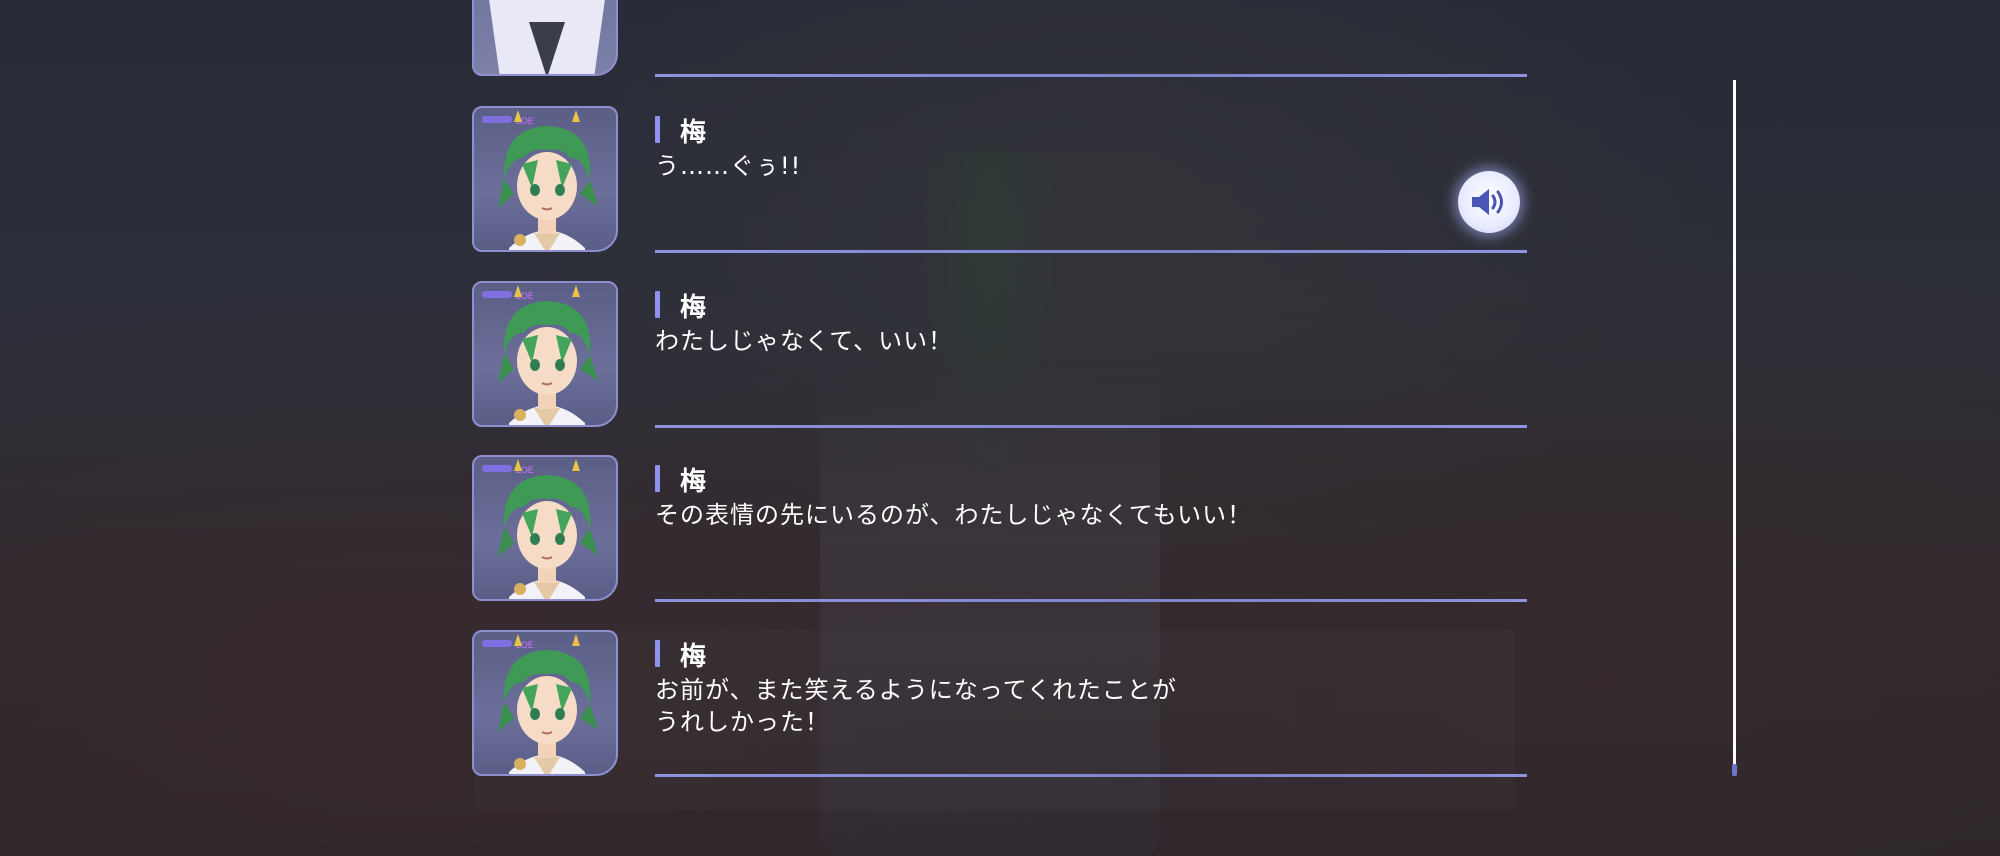 Image resolution: width=2000 pixels, height=856 pixels. Describe the element at coordinates (742, 722) in the screenshot. I see `dialogue-line: うれしかった！` at that location.